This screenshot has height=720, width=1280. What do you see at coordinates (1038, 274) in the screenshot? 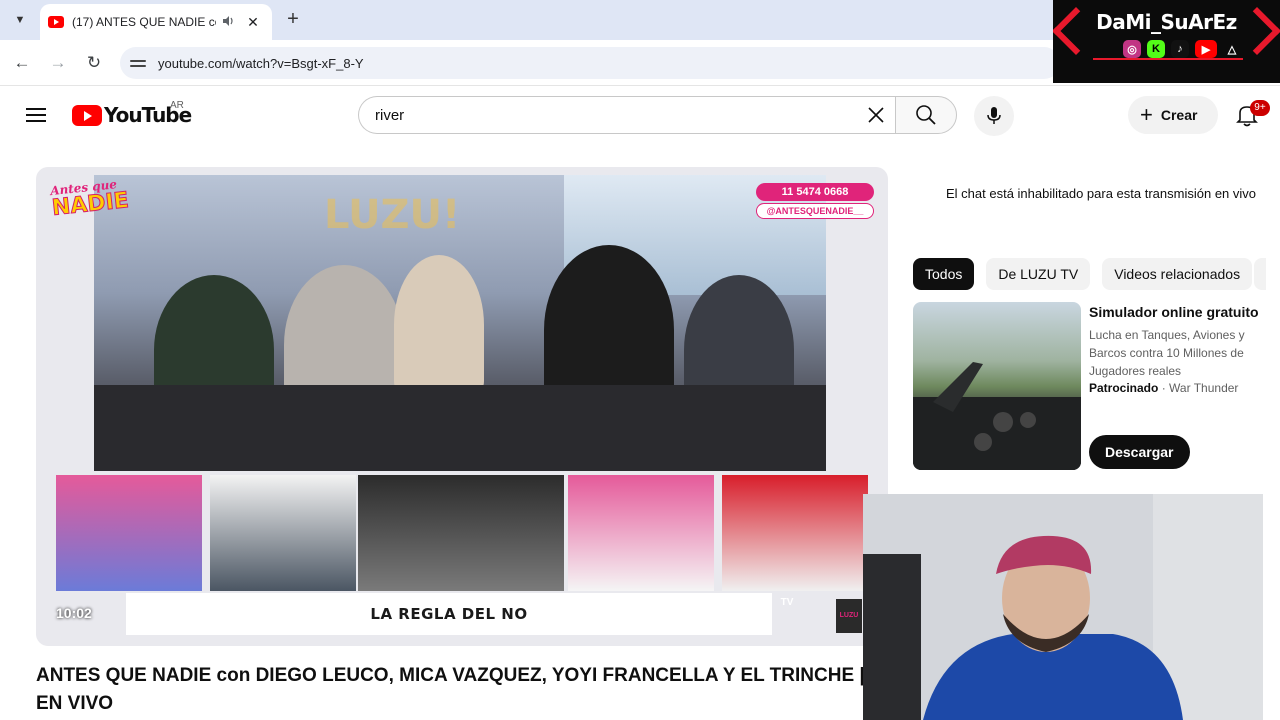
I see `chip-luzu-tv: De LUZU TV` at bounding box center [1038, 274].